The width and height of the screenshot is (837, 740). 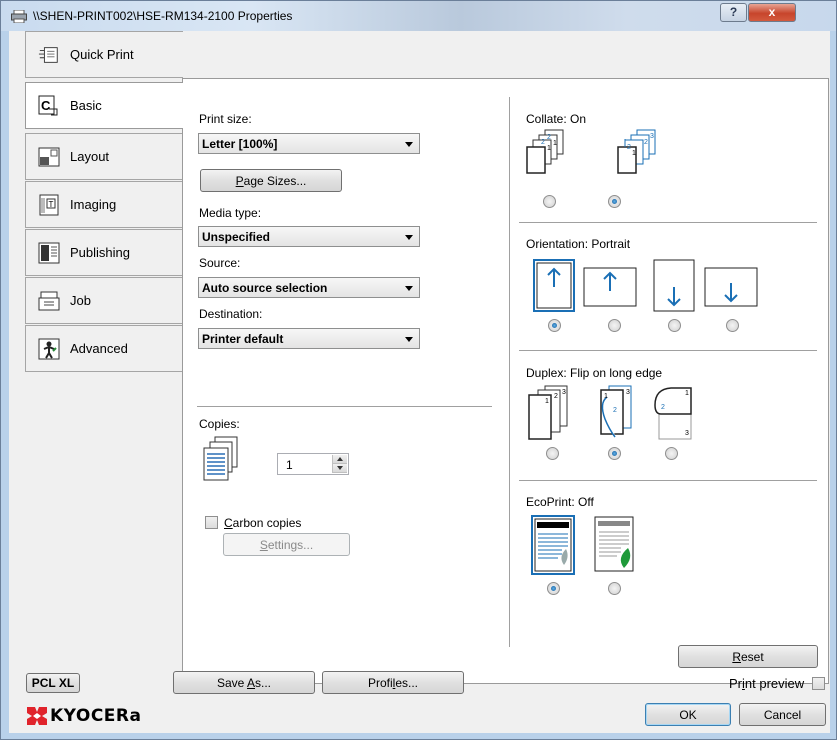 I want to click on portrait-icon, so click(x=554, y=285).